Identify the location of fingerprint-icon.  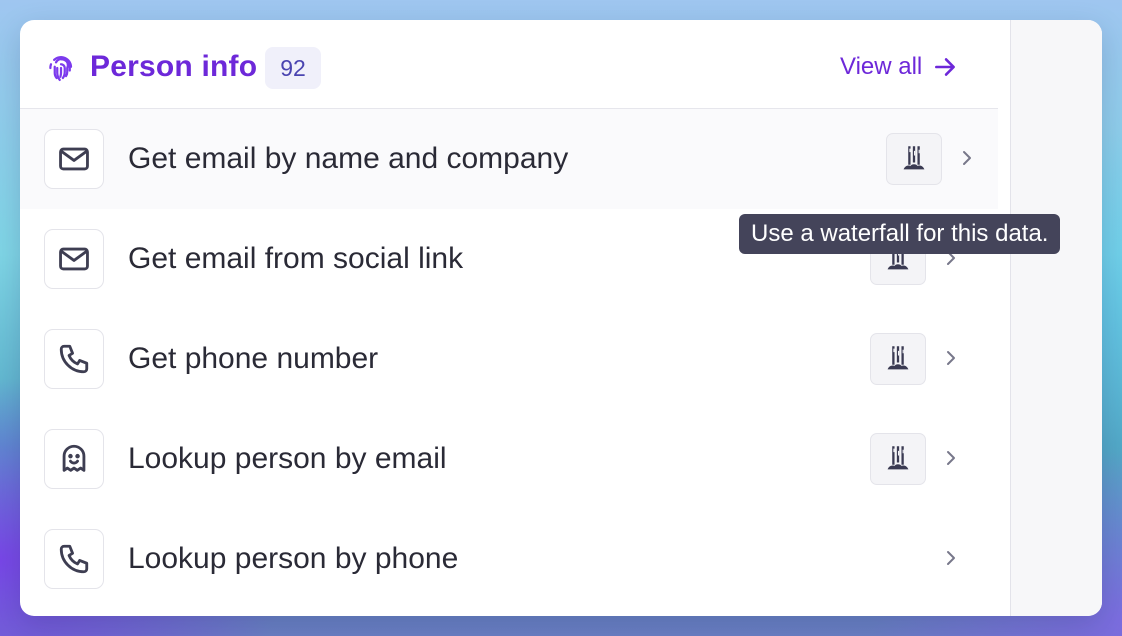
(61, 68).